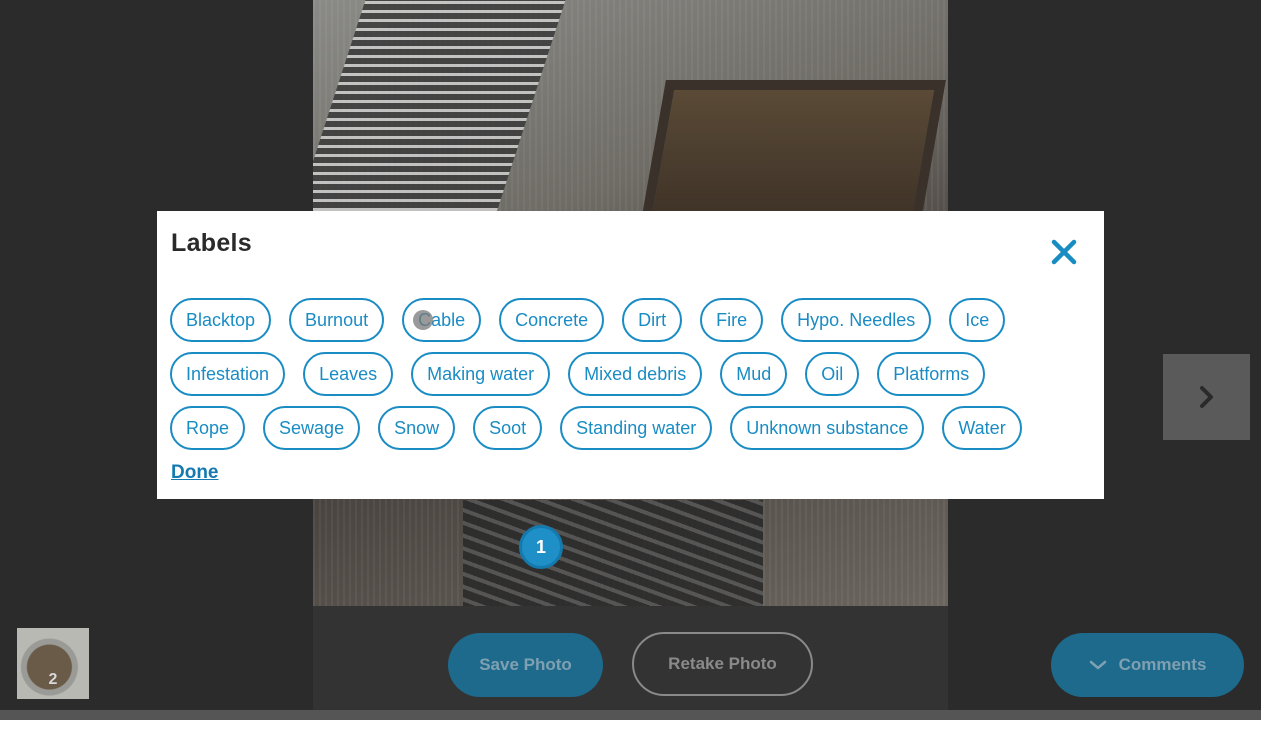  I want to click on mouse-cursor, so click(423, 320).